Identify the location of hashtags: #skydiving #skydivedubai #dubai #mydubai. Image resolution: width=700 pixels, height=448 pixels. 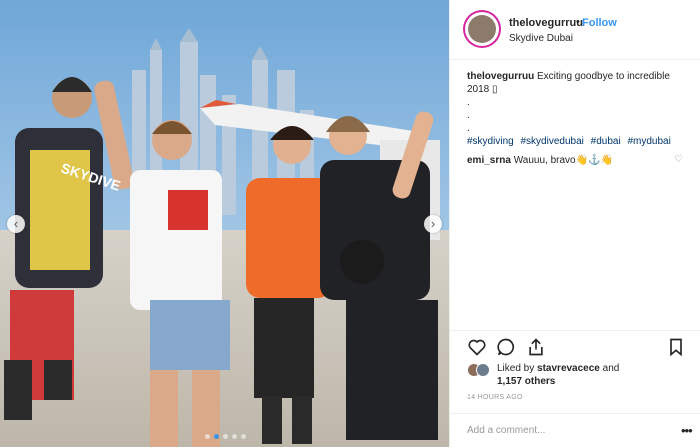
(571, 141).